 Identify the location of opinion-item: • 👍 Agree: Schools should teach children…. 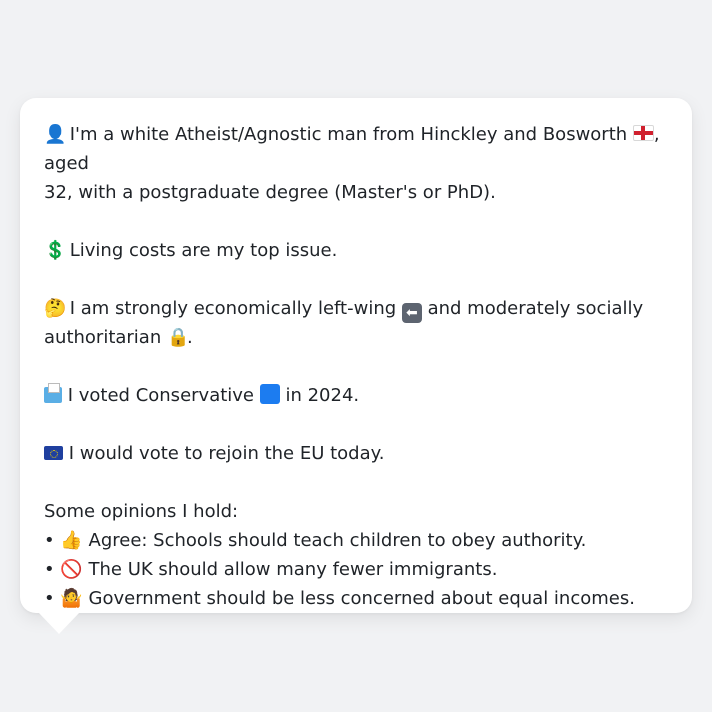
(356, 540).